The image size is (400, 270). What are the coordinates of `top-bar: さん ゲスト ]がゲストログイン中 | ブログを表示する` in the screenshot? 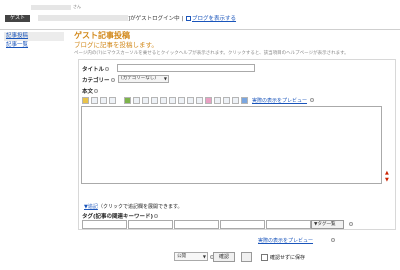 It's located at (200, 15).